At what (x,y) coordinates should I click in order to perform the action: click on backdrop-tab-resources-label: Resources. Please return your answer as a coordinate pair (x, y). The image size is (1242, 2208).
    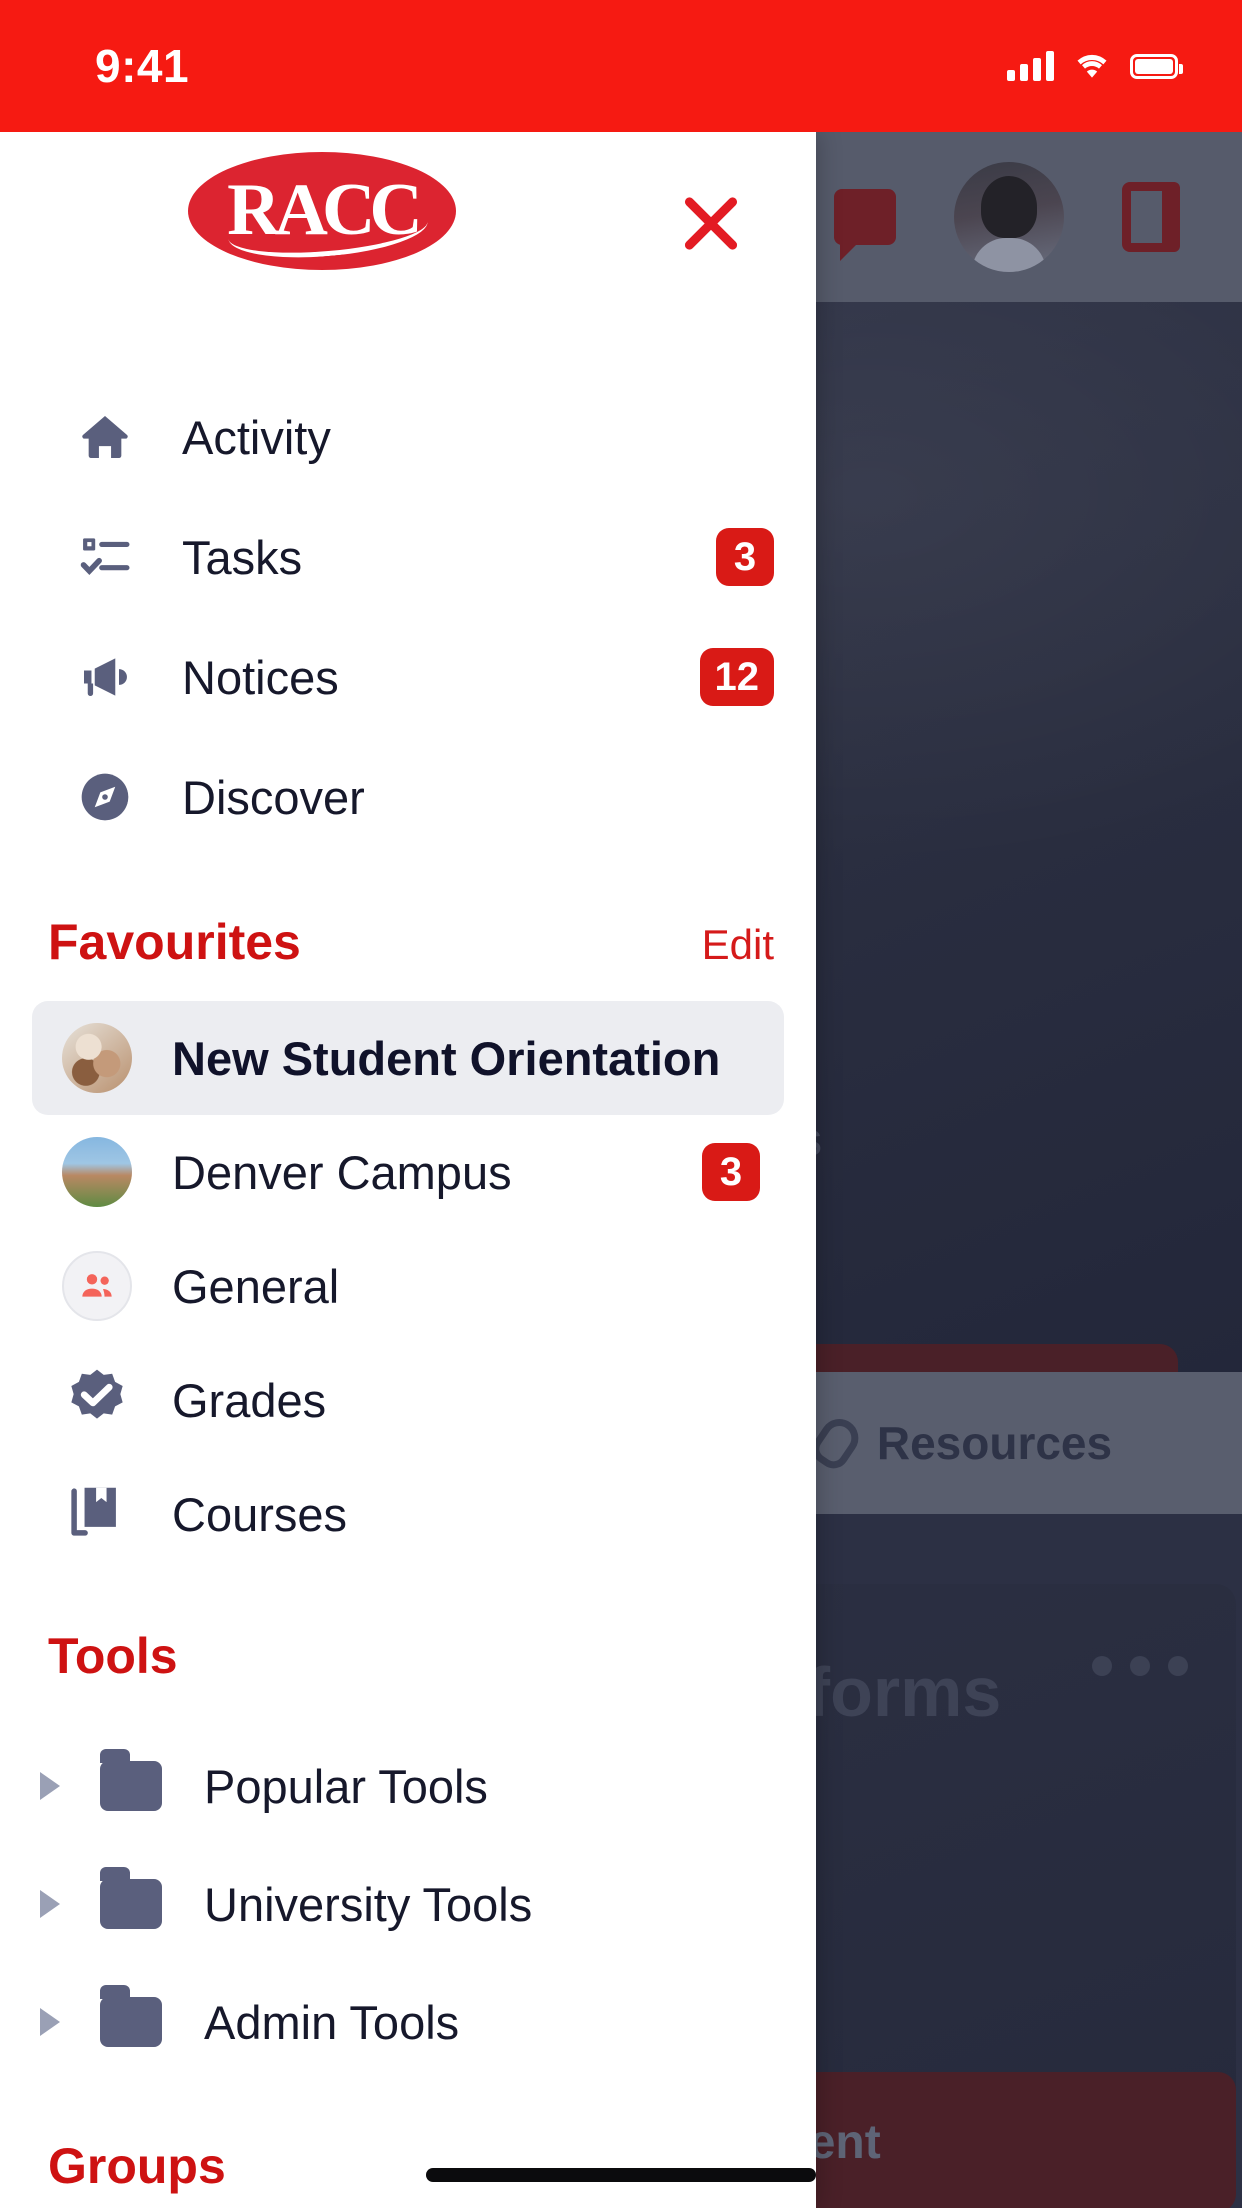
    Looking at the image, I should click on (994, 1443).